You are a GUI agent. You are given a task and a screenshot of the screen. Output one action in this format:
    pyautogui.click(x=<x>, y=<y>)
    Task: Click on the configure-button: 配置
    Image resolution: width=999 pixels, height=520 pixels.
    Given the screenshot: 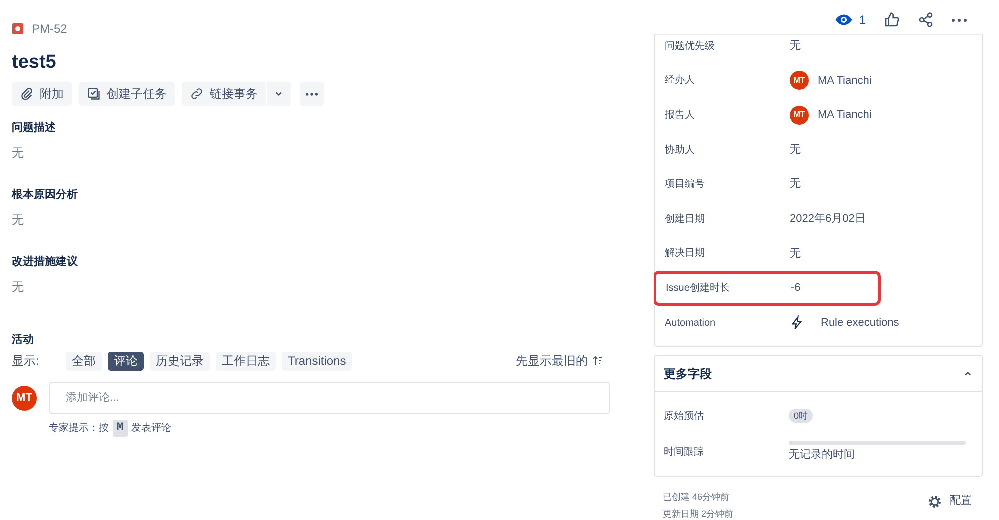 What is the action you would take?
    pyautogui.click(x=949, y=501)
    